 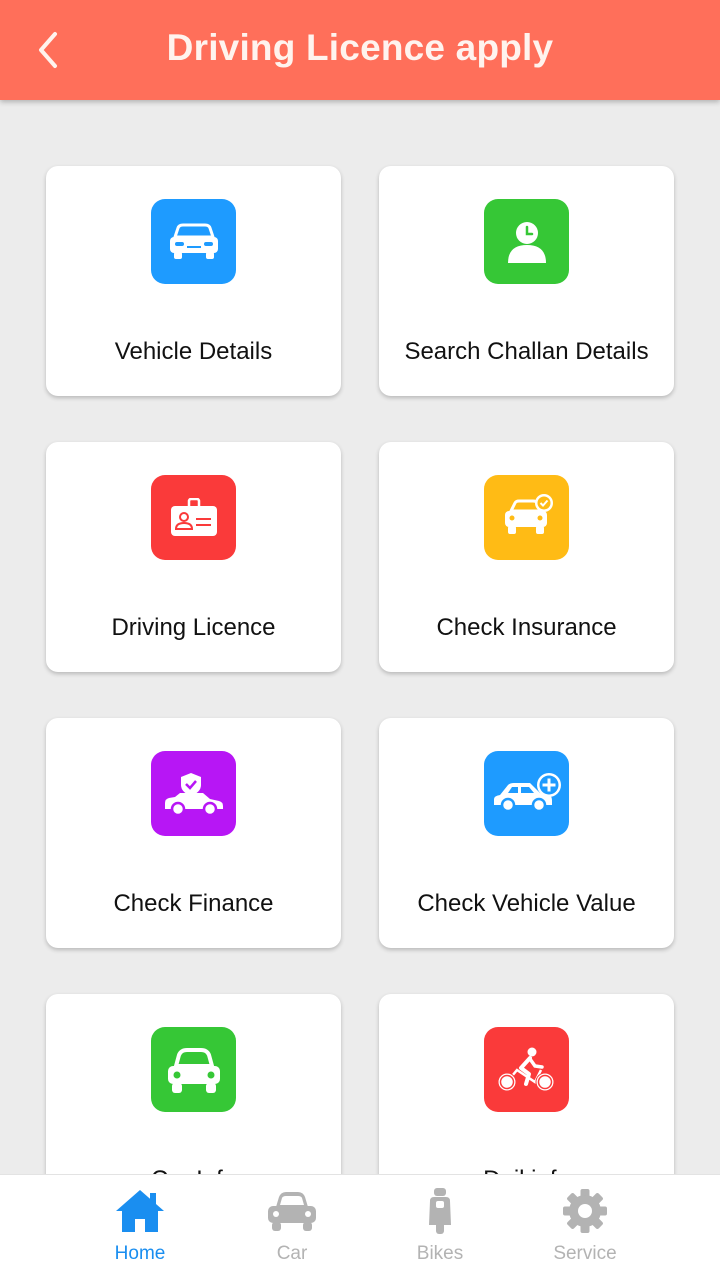 I want to click on app-bar: Driving Licence apply, so click(x=360, y=50).